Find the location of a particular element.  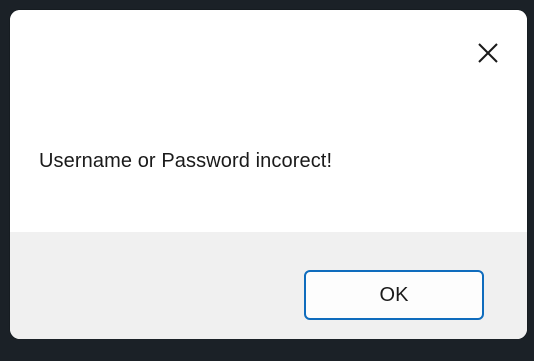

taskbar-edge is located at coordinates (267, 350).